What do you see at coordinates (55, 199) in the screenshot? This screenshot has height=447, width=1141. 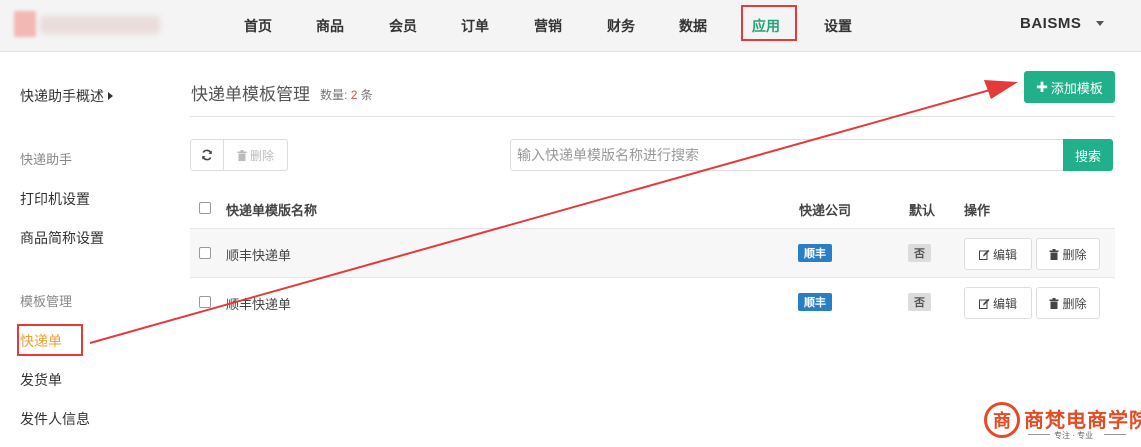 I see `sidebar-item-printer: 打印机设置` at bounding box center [55, 199].